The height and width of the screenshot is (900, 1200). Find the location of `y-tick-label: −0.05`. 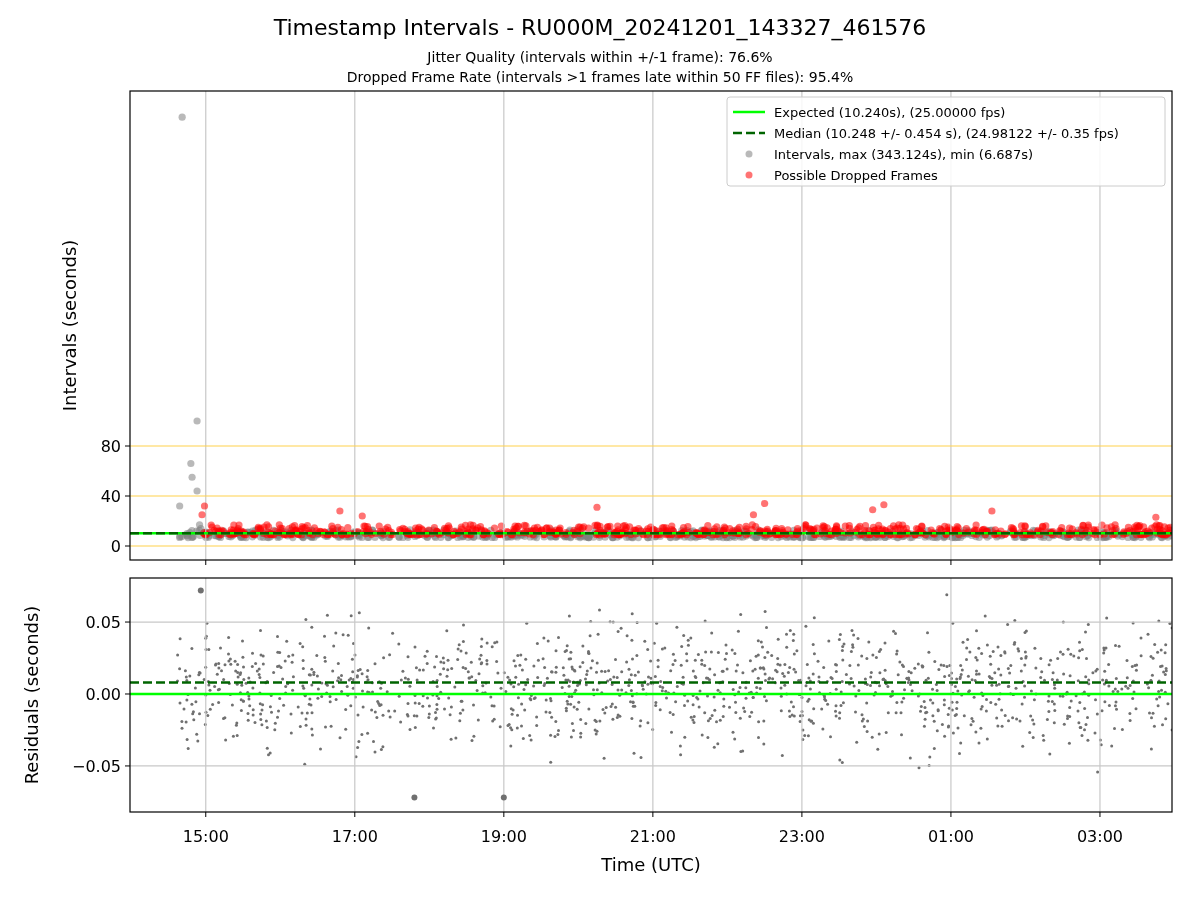

y-tick-label: −0.05 is located at coordinates (96, 766).